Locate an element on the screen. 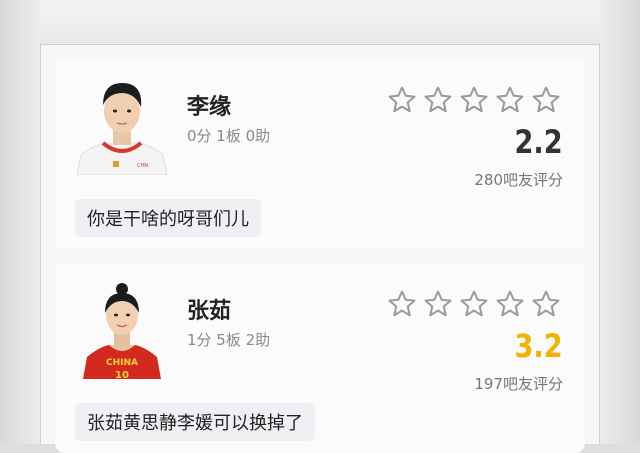 The width and height of the screenshot is (640, 453). top-comment: 你是干啥的呀哥们儿 is located at coordinates (168, 218).